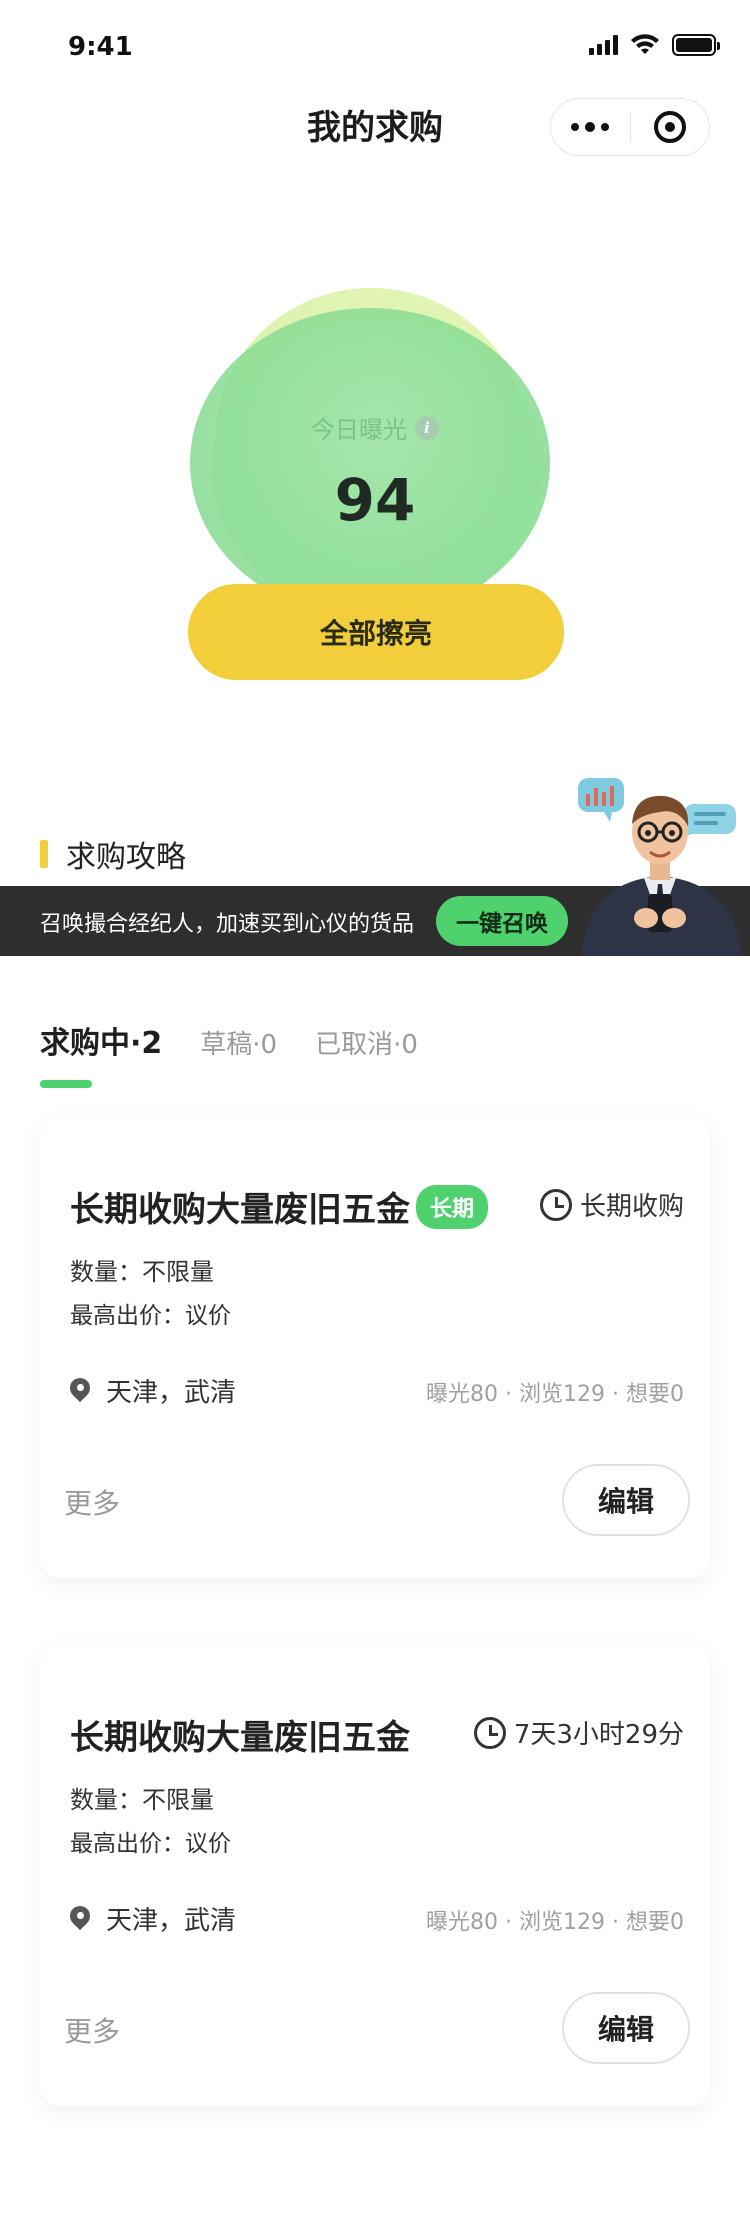 The image size is (750, 2228). I want to click on card-countdown-text: 7天3小时29分, so click(598, 1735).